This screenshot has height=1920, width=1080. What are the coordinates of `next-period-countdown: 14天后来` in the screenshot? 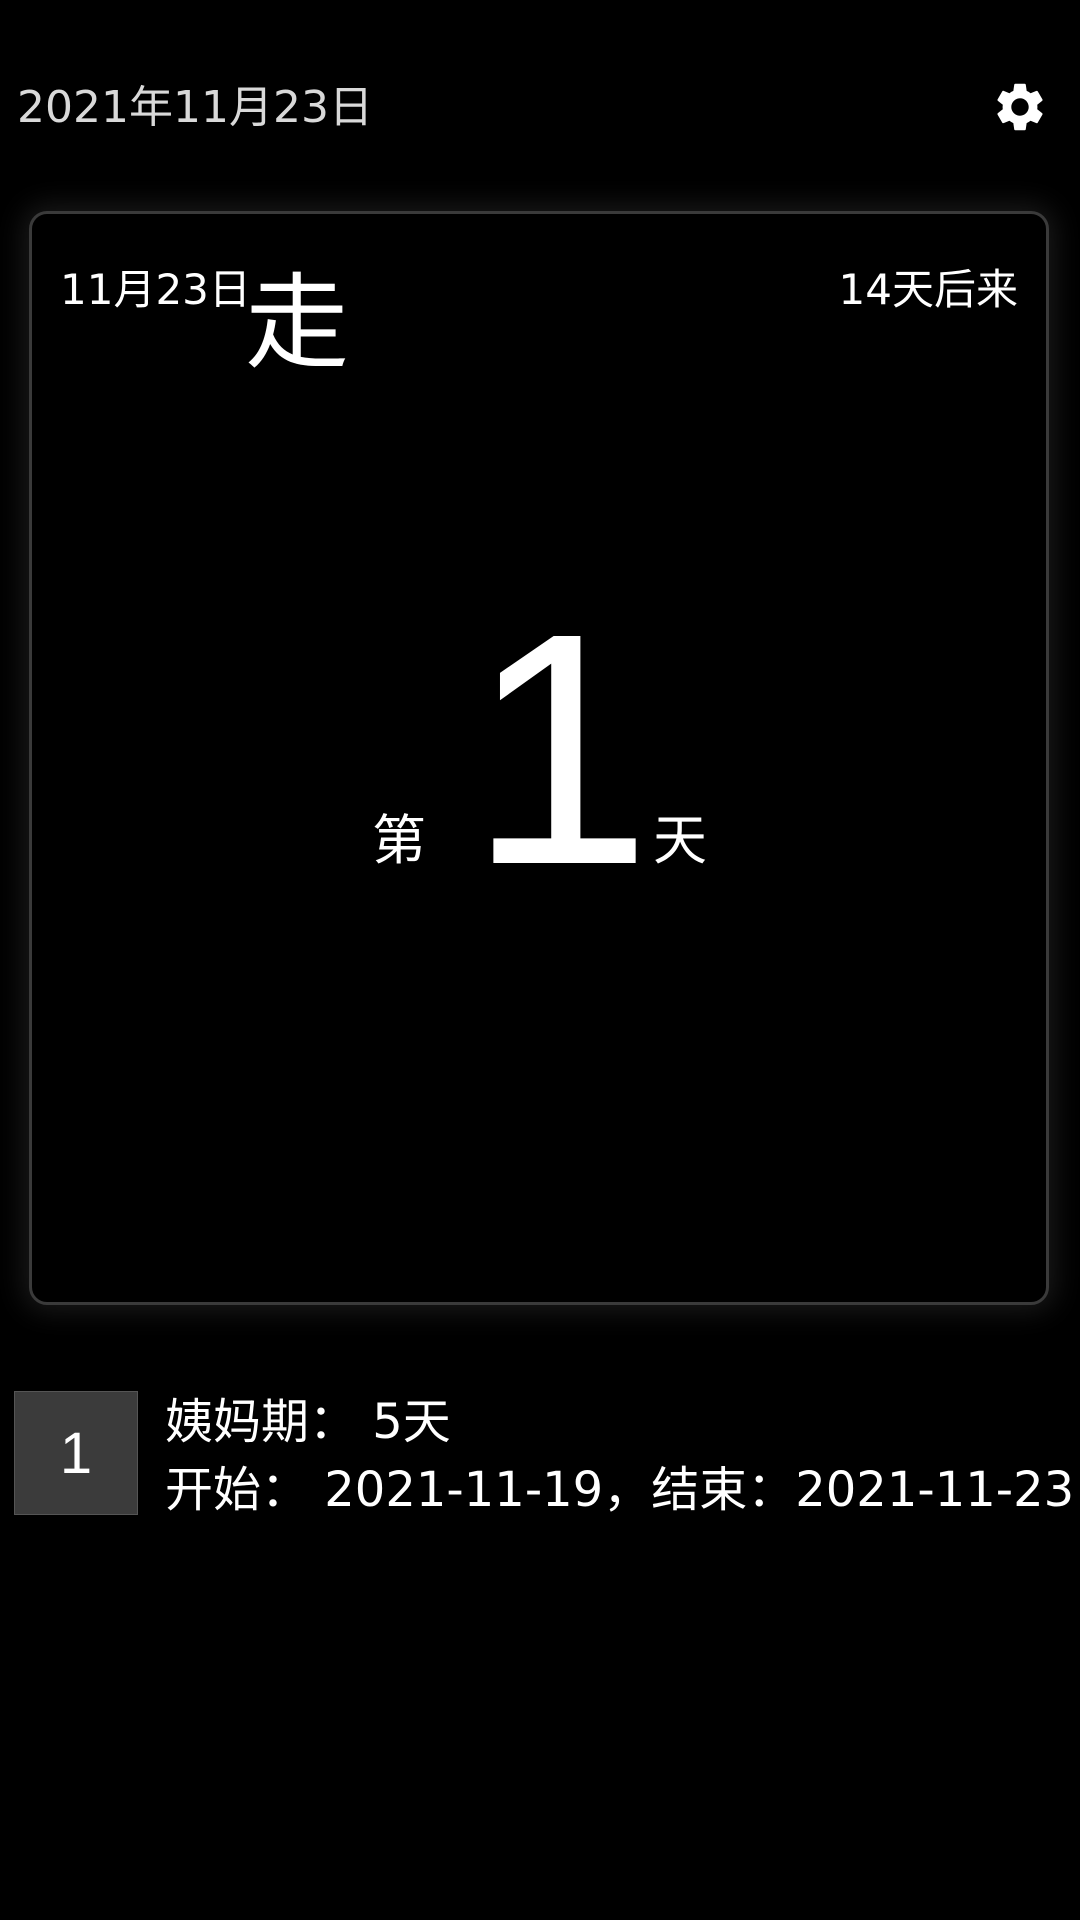 It's located at (928, 289).